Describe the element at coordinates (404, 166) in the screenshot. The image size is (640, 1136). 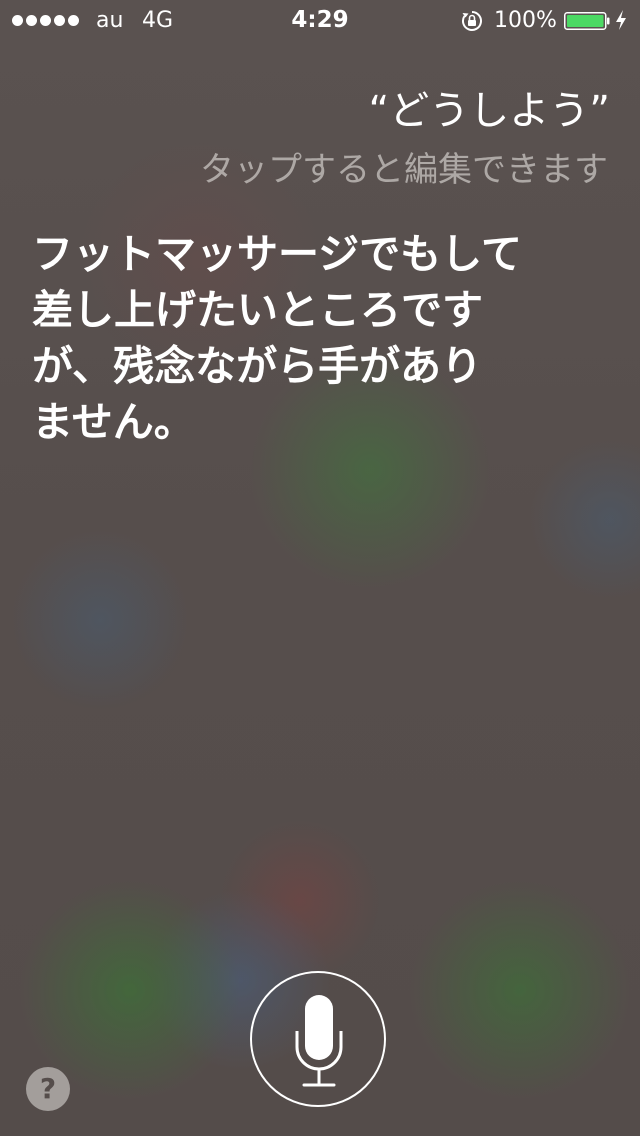
I see `tap-to-edit-hint: タップすると編集できます` at that location.